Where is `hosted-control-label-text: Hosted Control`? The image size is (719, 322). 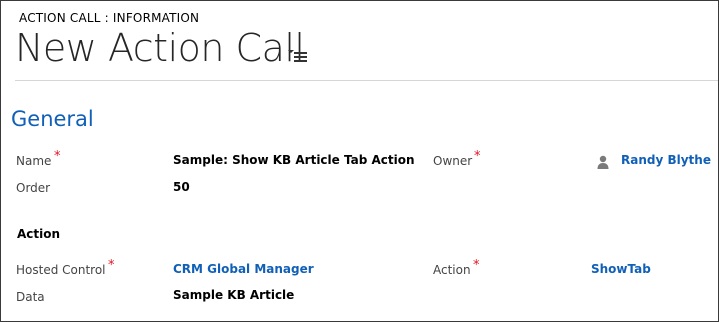
hosted-control-label-text: Hosted Control is located at coordinates (61, 270).